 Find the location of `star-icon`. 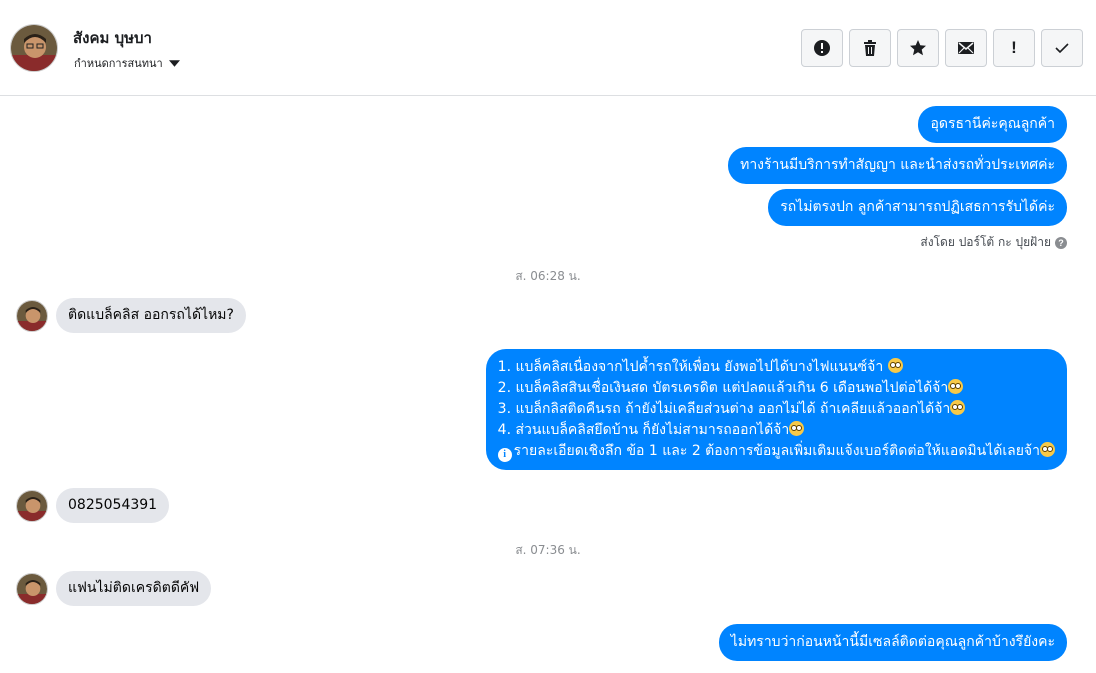

star-icon is located at coordinates (918, 48).